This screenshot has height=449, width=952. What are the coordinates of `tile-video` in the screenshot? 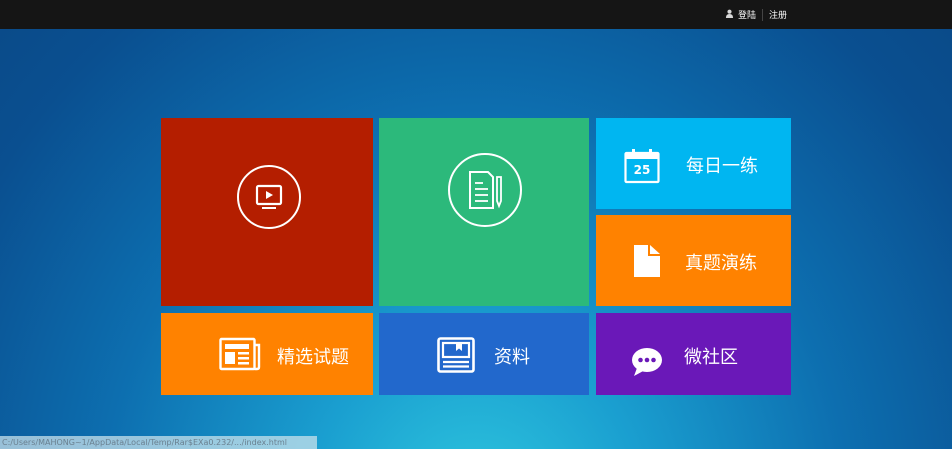 It's located at (267, 212).